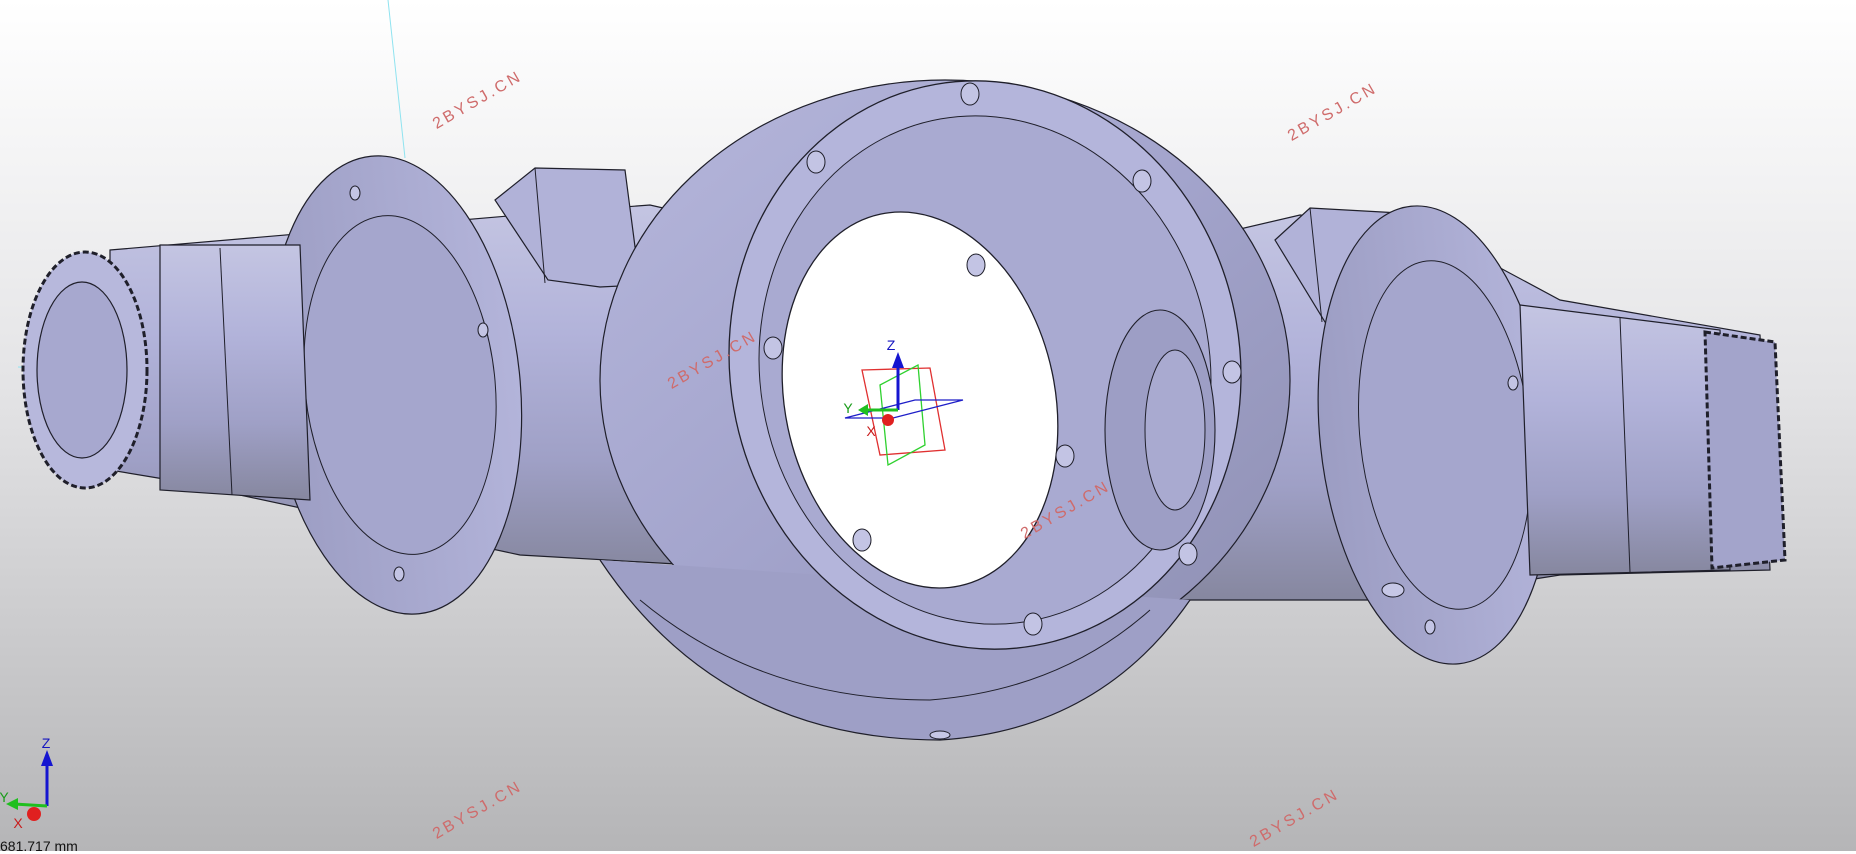 The width and height of the screenshot is (1856, 854). Describe the element at coordinates (1745, 450) in the screenshot. I see `right-splined-end` at that location.